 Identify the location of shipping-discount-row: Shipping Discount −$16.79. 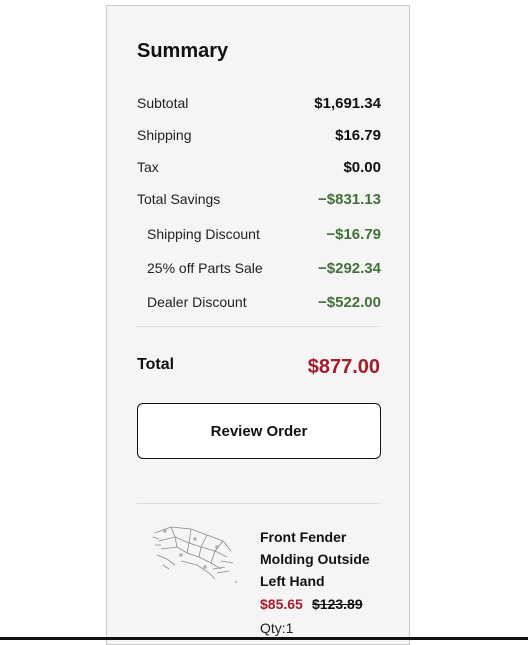
(259, 235).